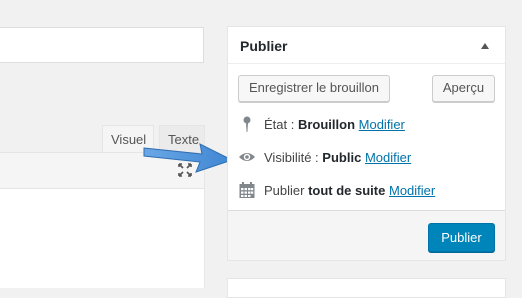  Describe the element at coordinates (264, 46) in the screenshot. I see `publish-metabox-title: Publier` at that location.